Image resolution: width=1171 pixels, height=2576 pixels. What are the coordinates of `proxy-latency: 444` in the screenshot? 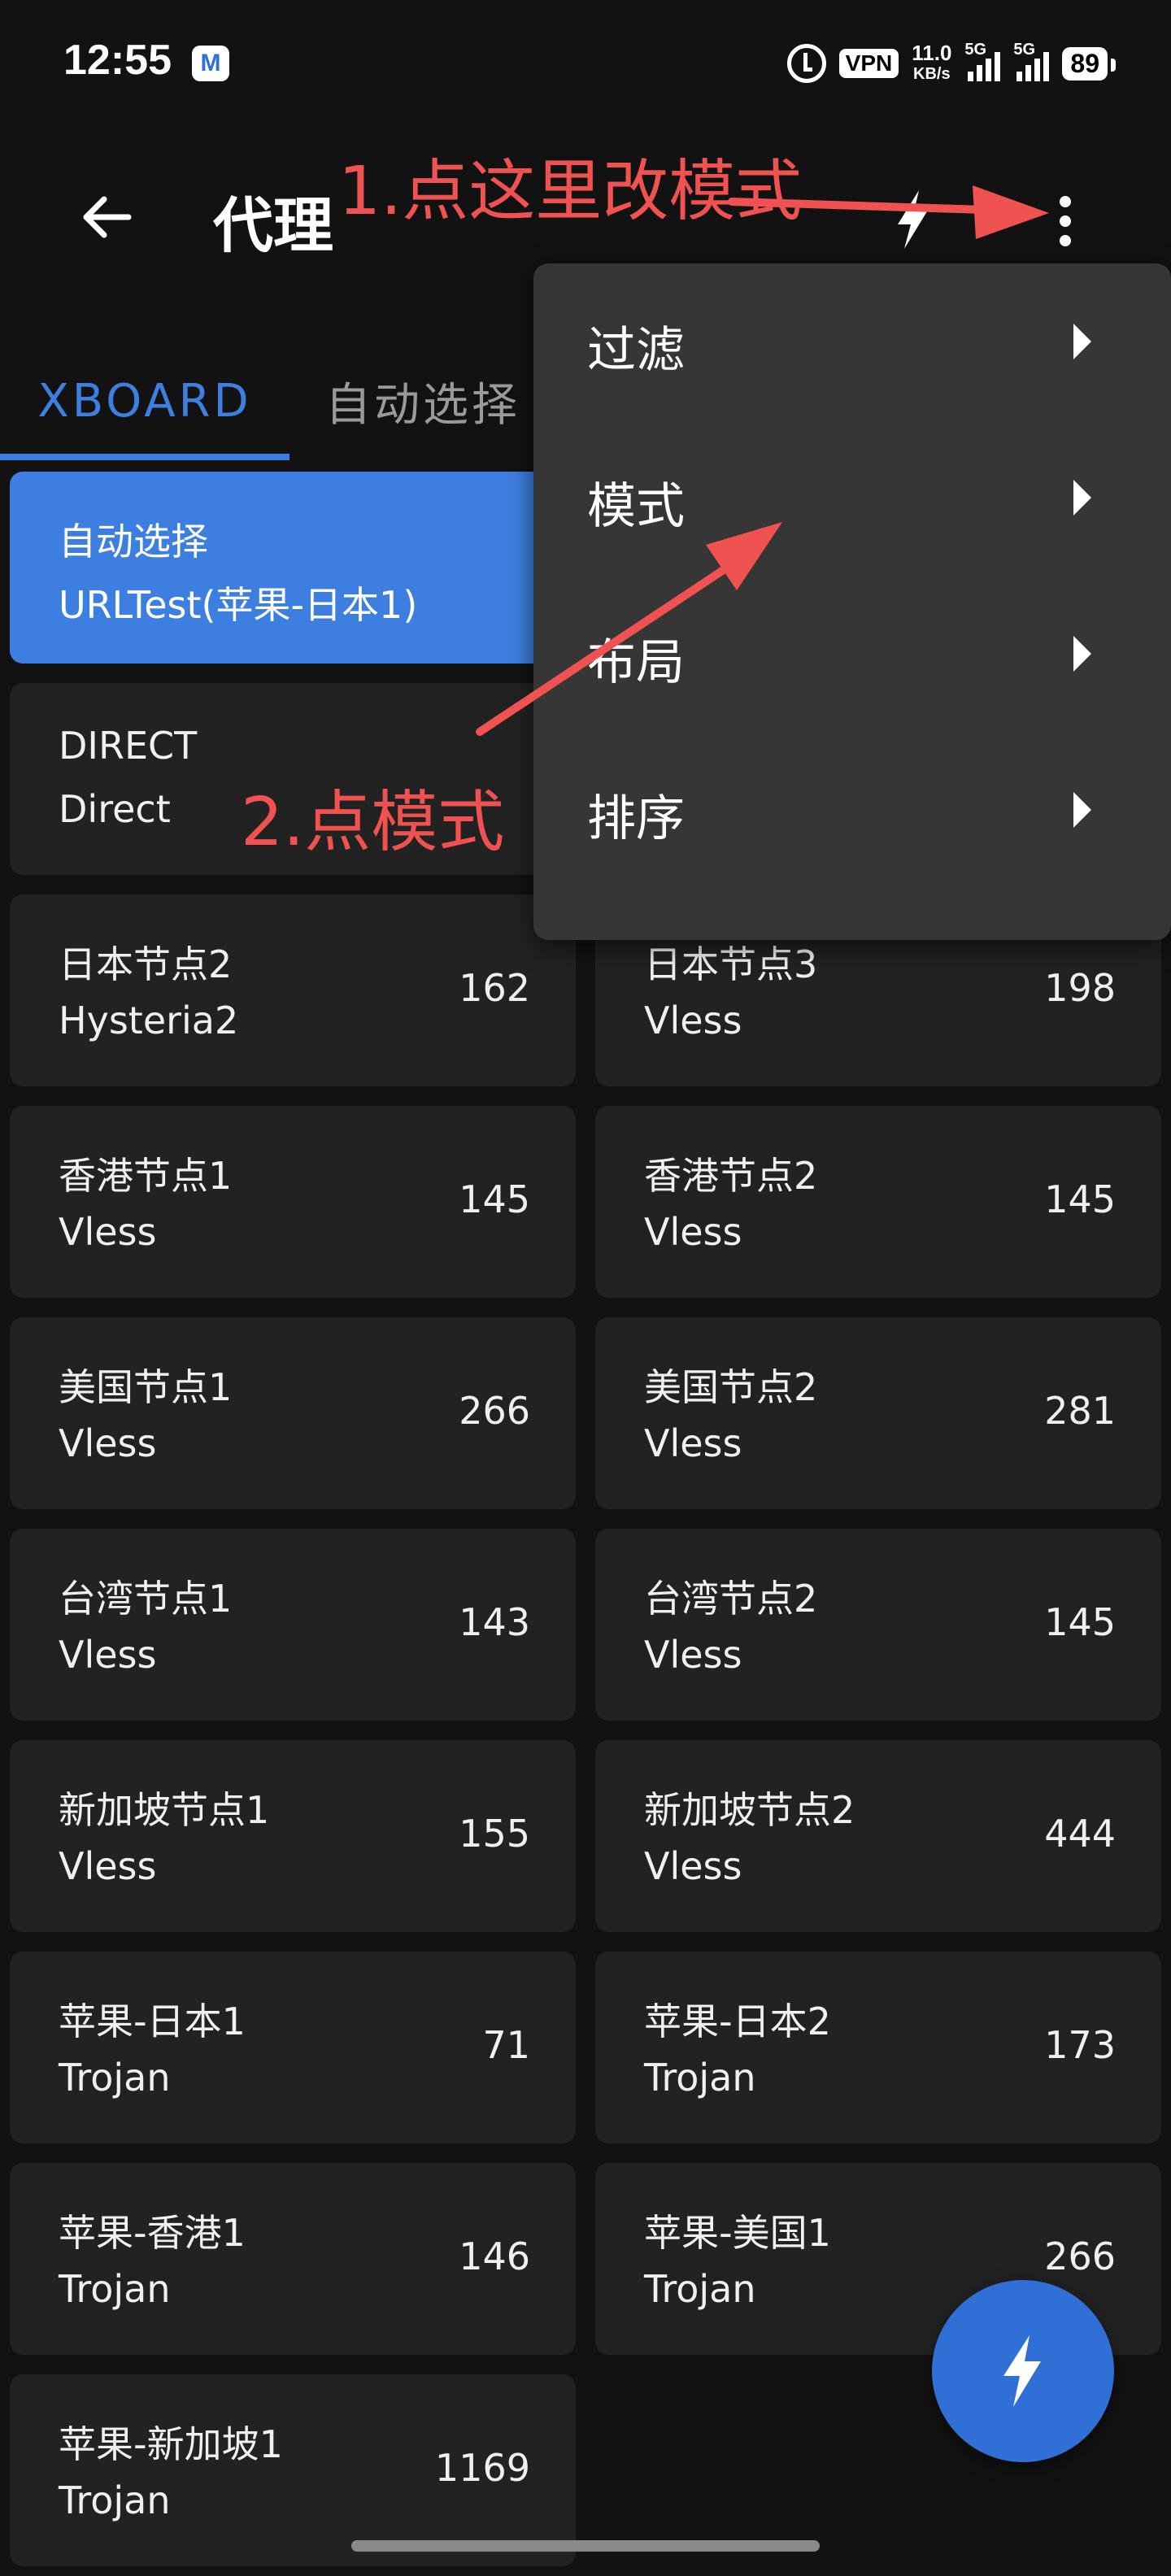 It's located at (1080, 1834).